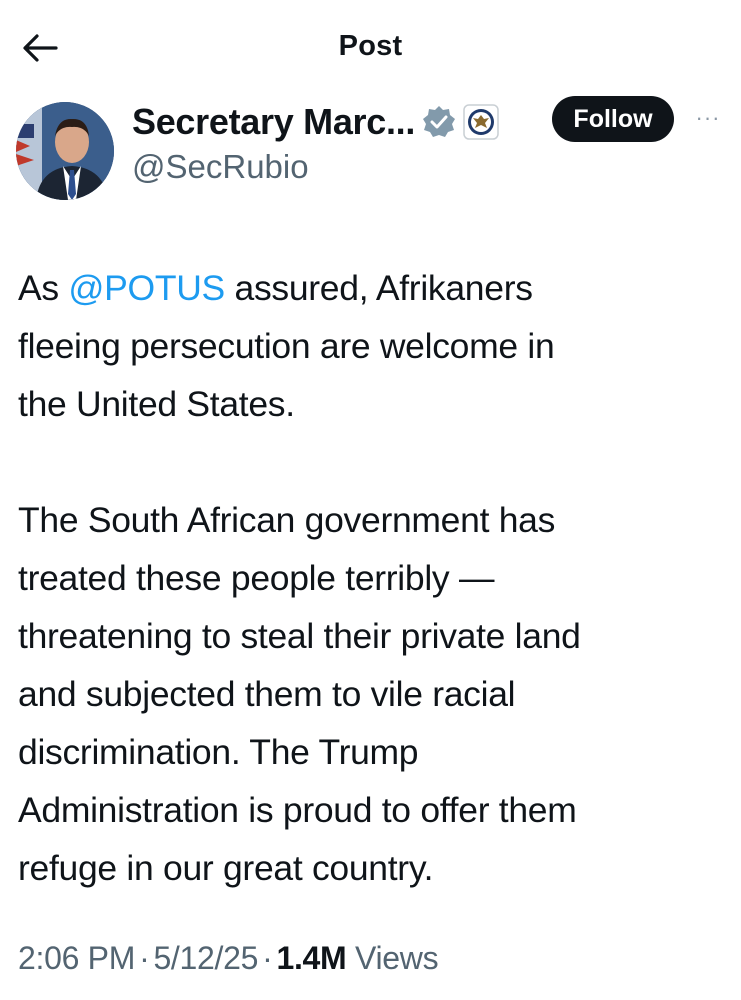  Describe the element at coordinates (613, 119) in the screenshot. I see `follow-button: Follow` at that location.